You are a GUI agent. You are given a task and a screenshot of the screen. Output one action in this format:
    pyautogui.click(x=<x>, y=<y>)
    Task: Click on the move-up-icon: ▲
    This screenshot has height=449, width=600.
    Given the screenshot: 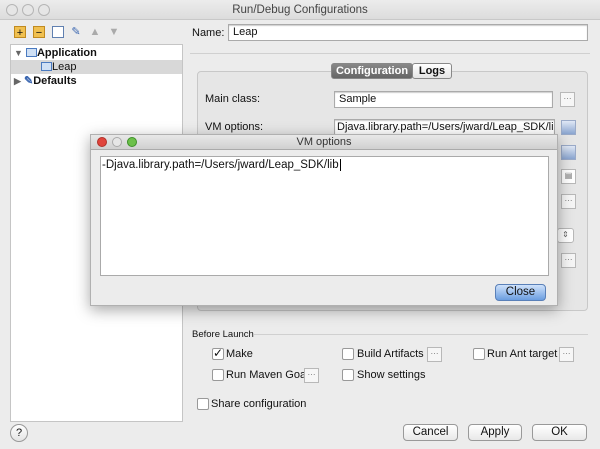 What is the action you would take?
    pyautogui.click(x=95, y=32)
    